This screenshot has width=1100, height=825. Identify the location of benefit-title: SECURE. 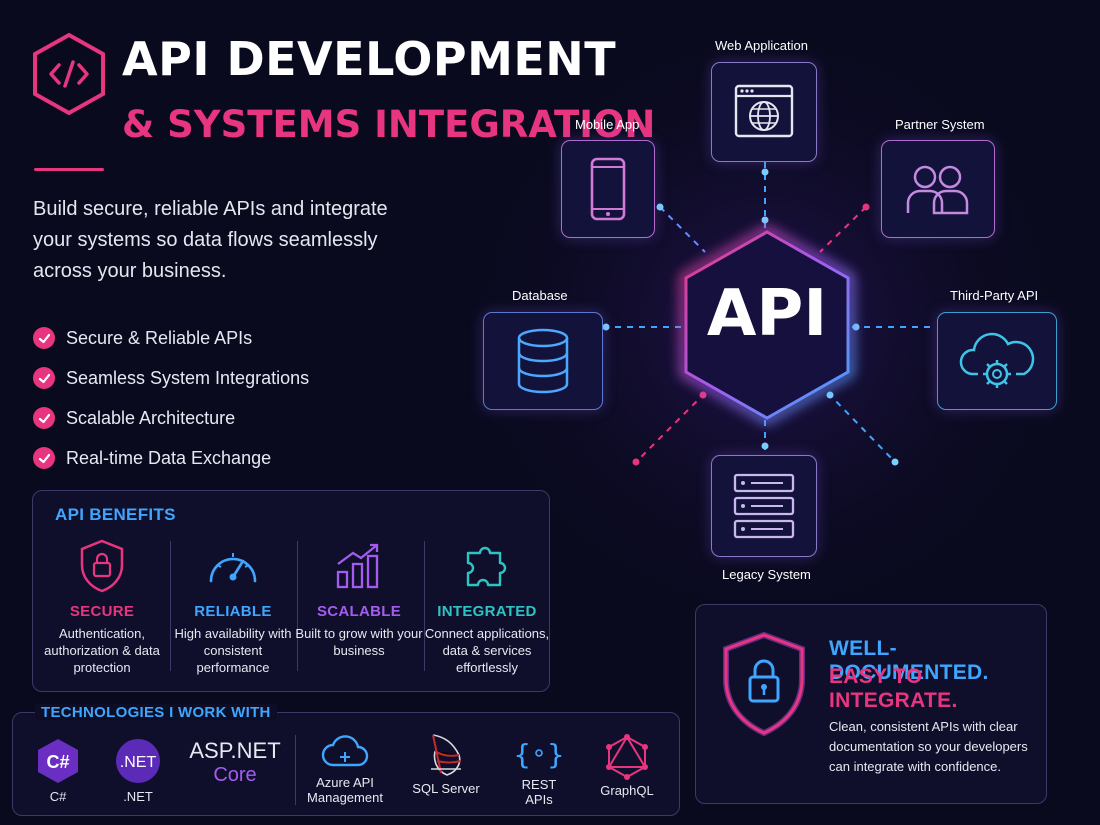
(102, 611).